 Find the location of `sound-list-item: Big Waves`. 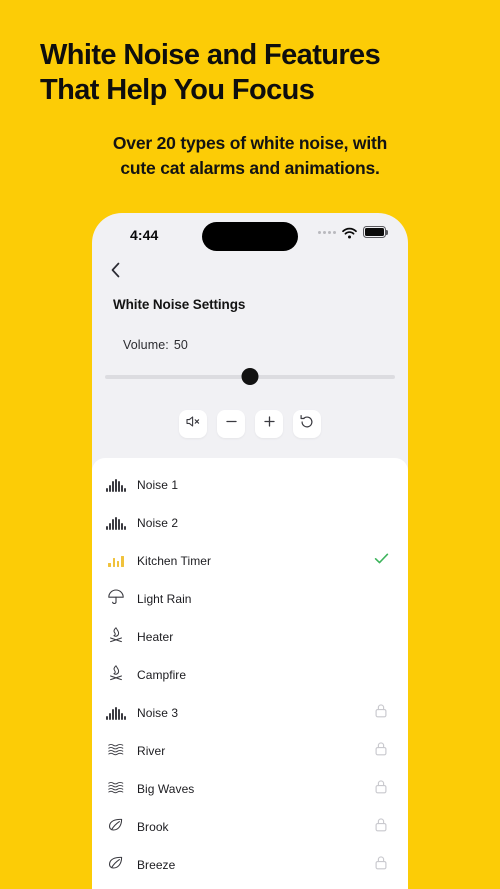

sound-list-item: Big Waves is located at coordinates (250, 789).